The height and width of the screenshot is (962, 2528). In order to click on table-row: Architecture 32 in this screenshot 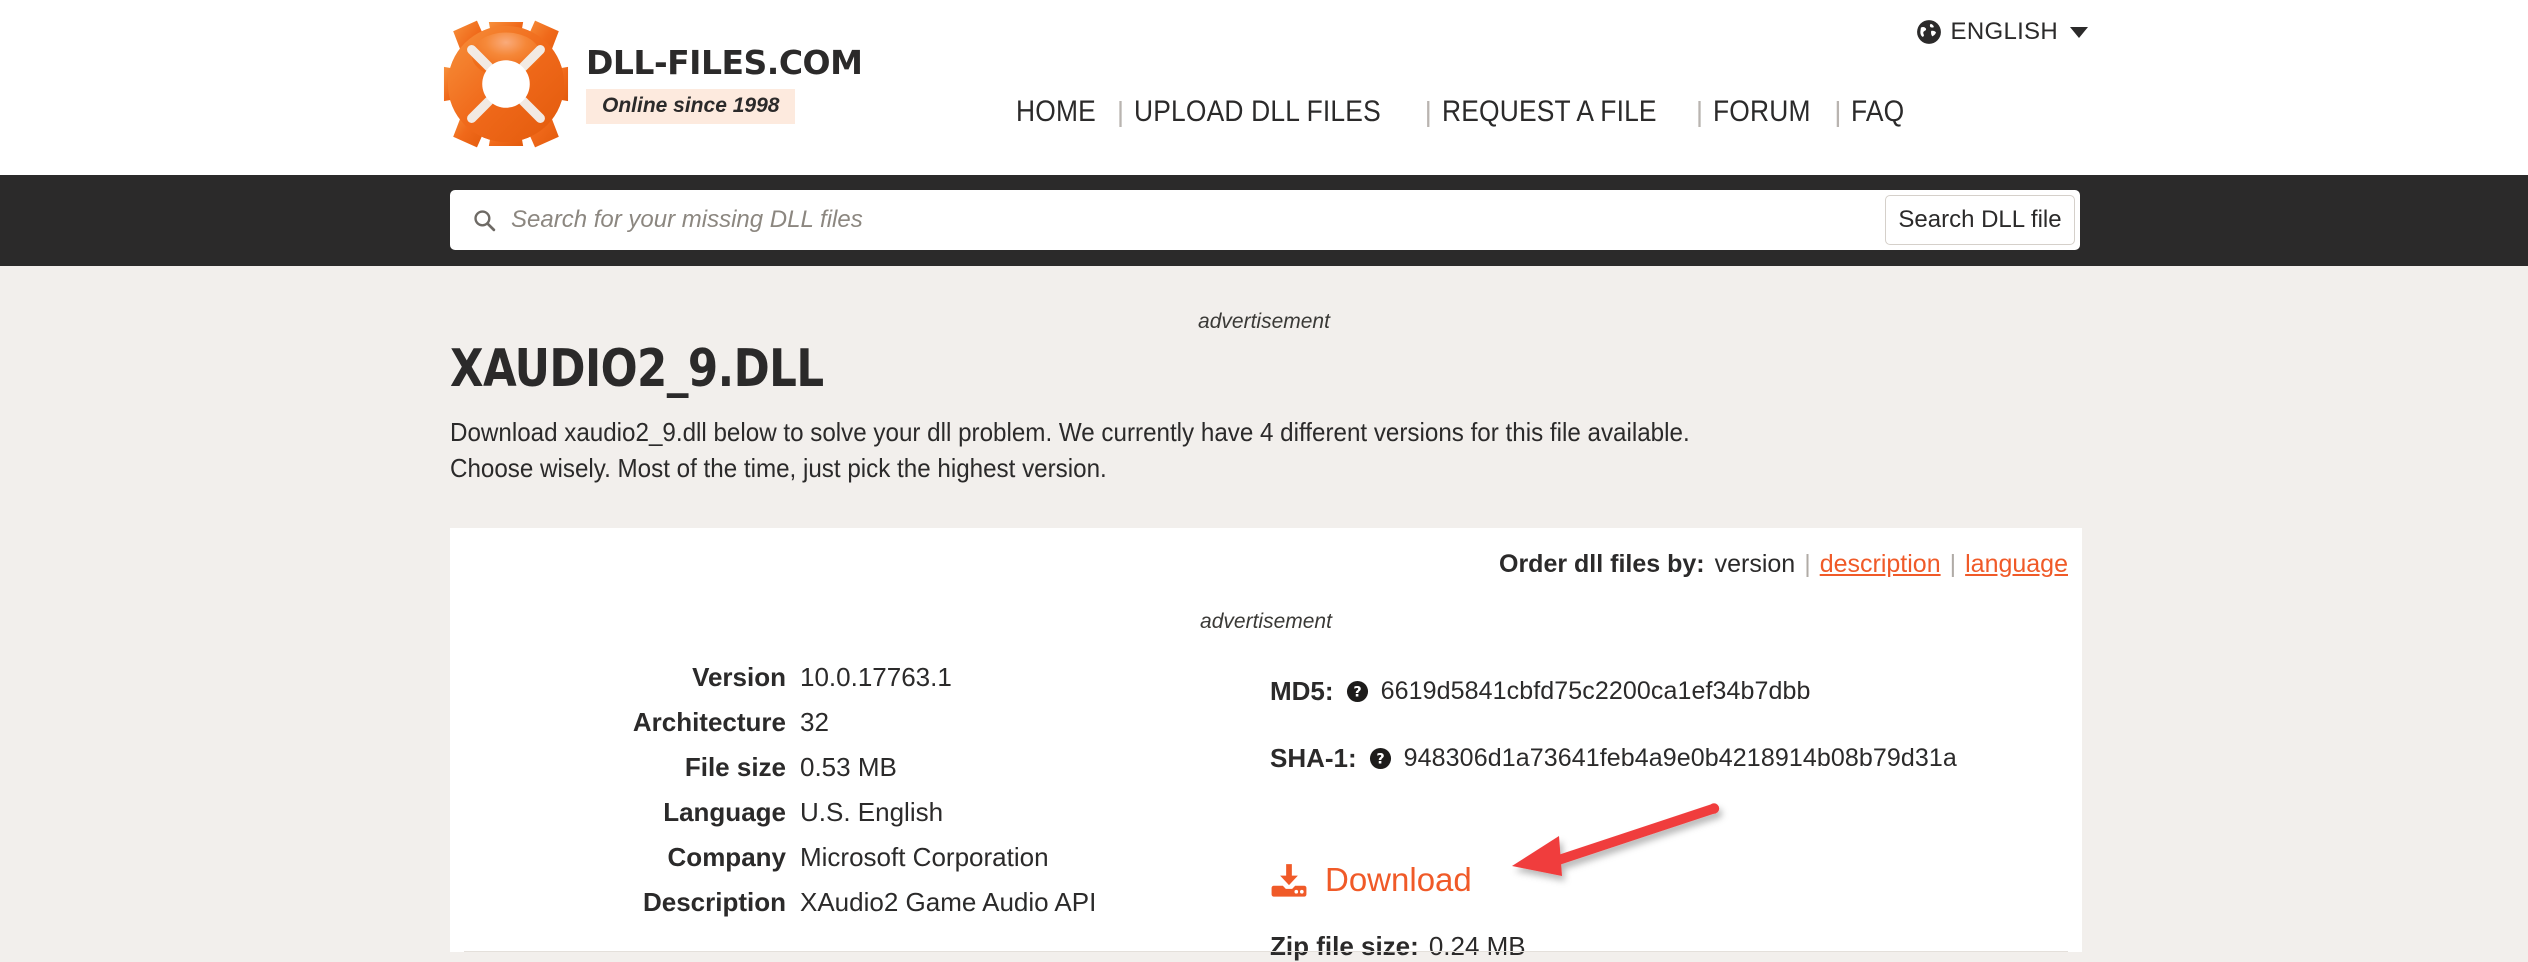, I will do `click(850, 729)`.